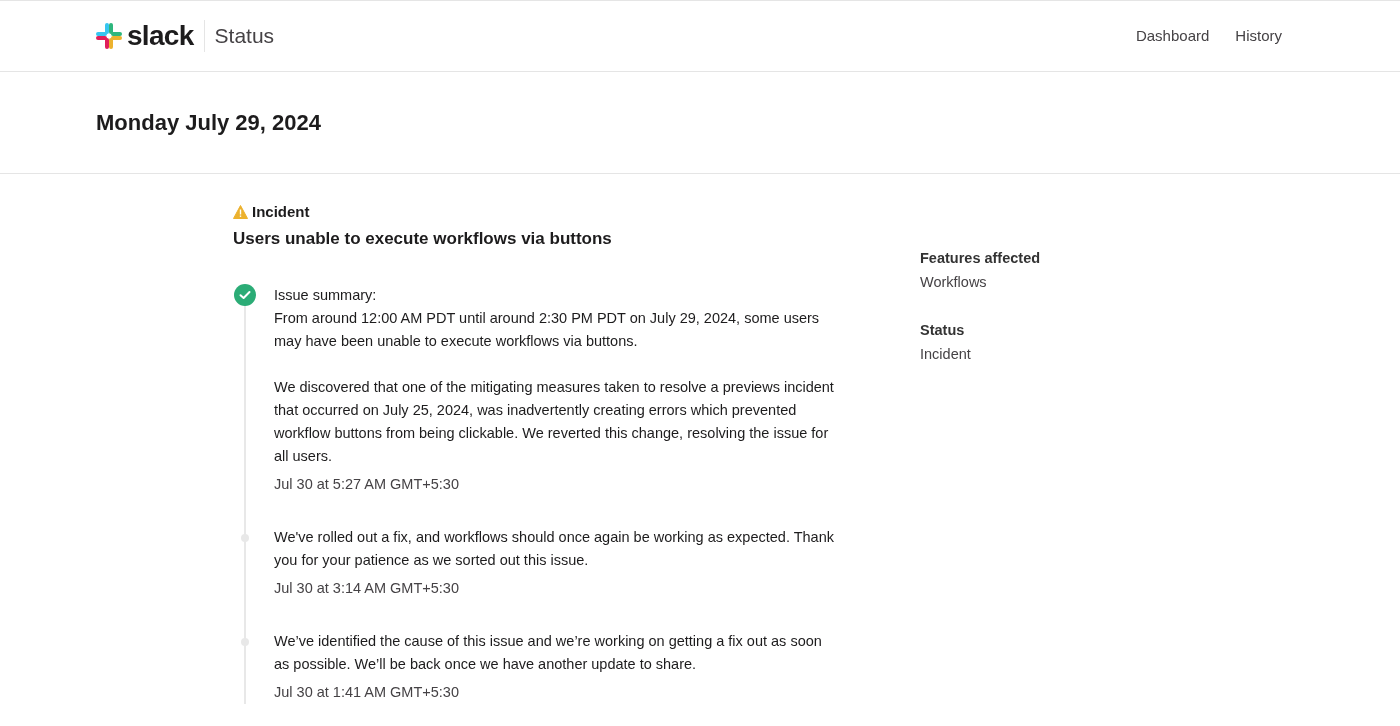  What do you see at coordinates (281, 212) in the screenshot?
I see `incident-label: Incident` at bounding box center [281, 212].